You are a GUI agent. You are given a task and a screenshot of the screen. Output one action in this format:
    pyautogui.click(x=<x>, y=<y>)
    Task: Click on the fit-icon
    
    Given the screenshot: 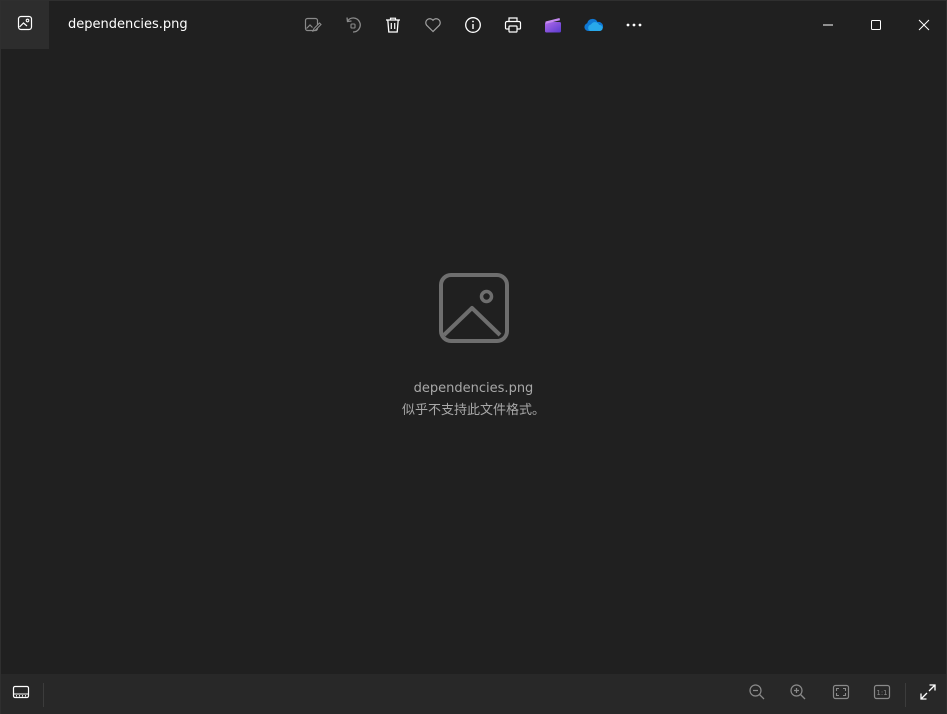 What is the action you would take?
    pyautogui.click(x=841, y=694)
    